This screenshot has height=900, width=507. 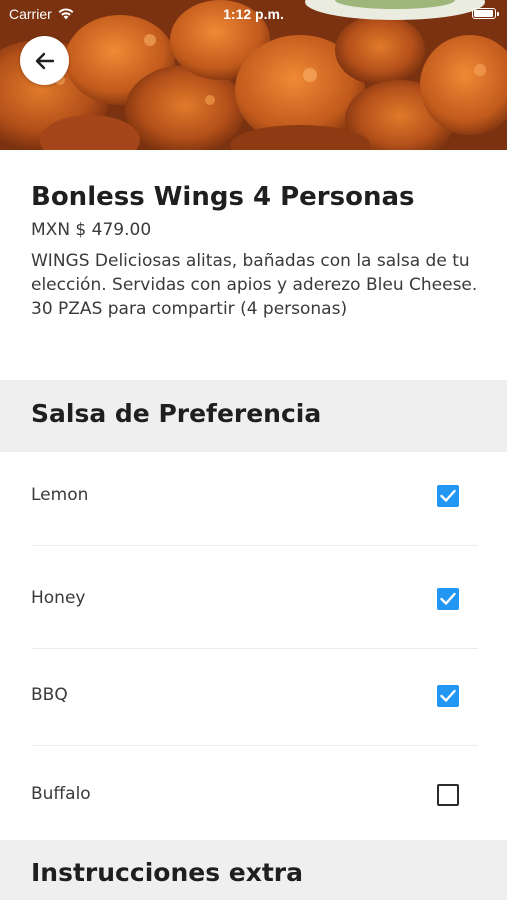 I want to click on sauce-section-header: Salsa de Preferencia, so click(x=253, y=416).